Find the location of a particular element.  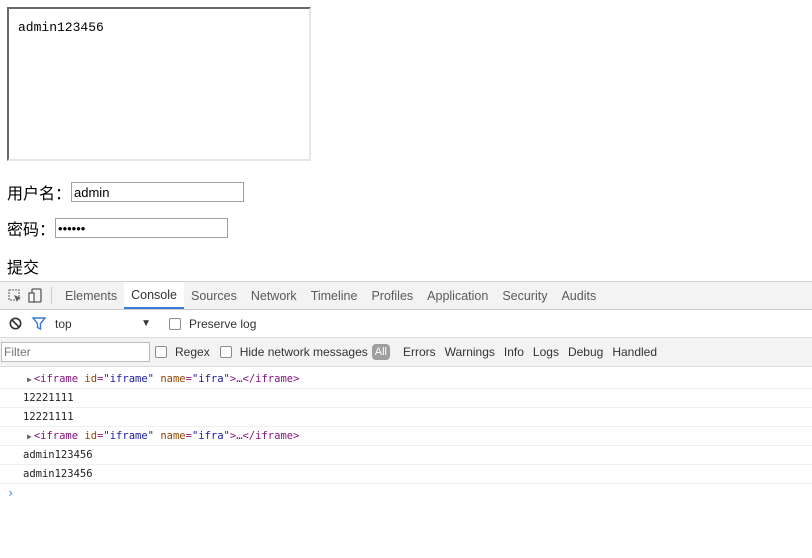

iframe-content: admin123456 is located at coordinates (61, 27).